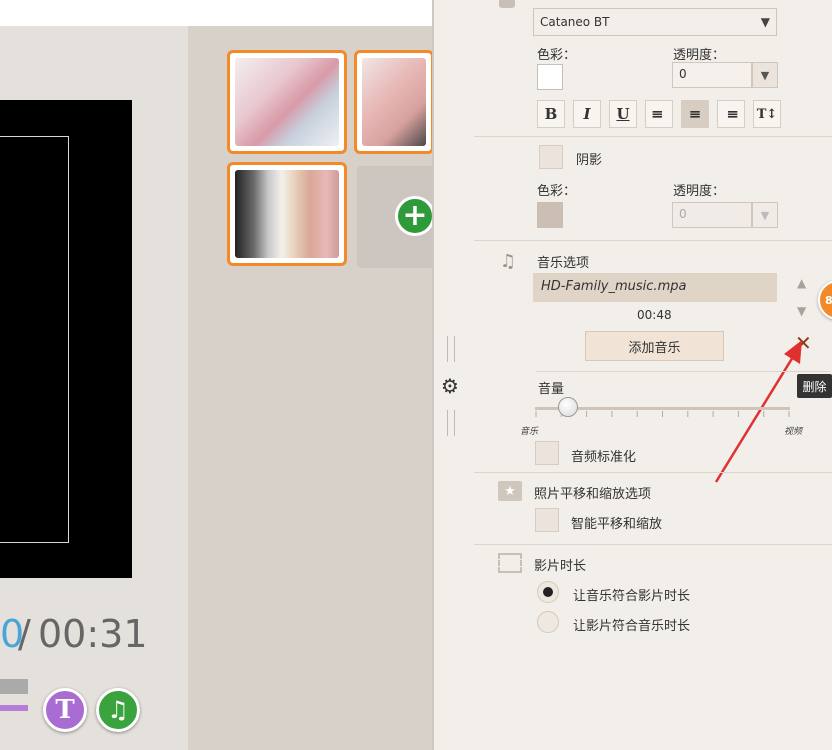 The width and height of the screenshot is (832, 750). What do you see at coordinates (550, 215) in the screenshot?
I see `shadow-color-swatch` at bounding box center [550, 215].